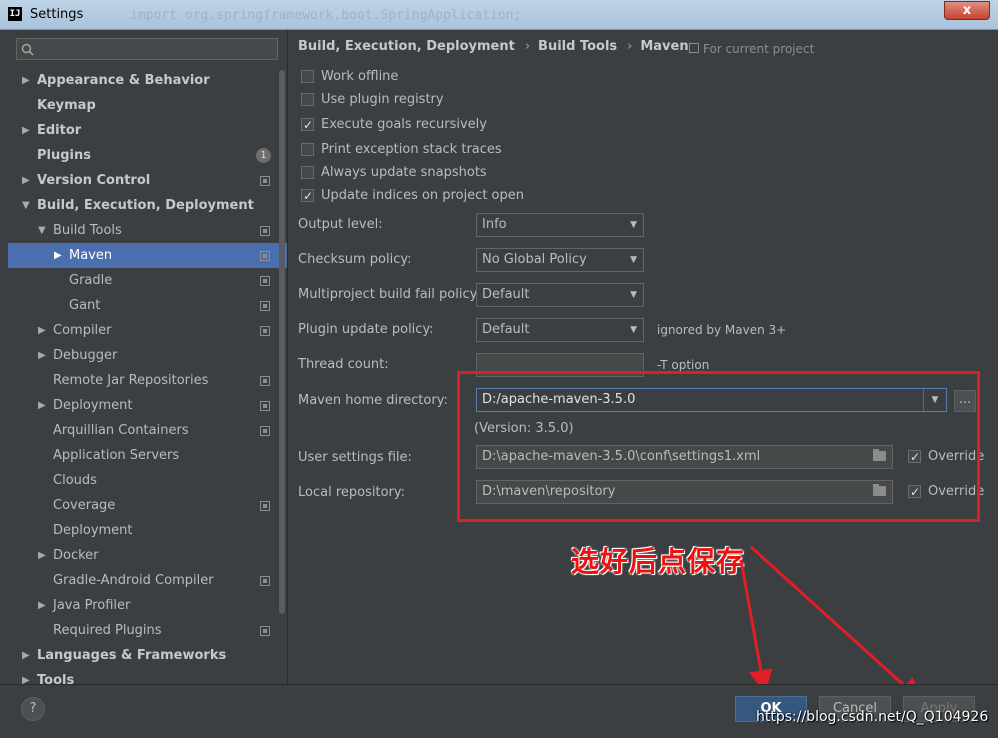 The width and height of the screenshot is (998, 738). I want to click on help-button: ?, so click(33, 709).